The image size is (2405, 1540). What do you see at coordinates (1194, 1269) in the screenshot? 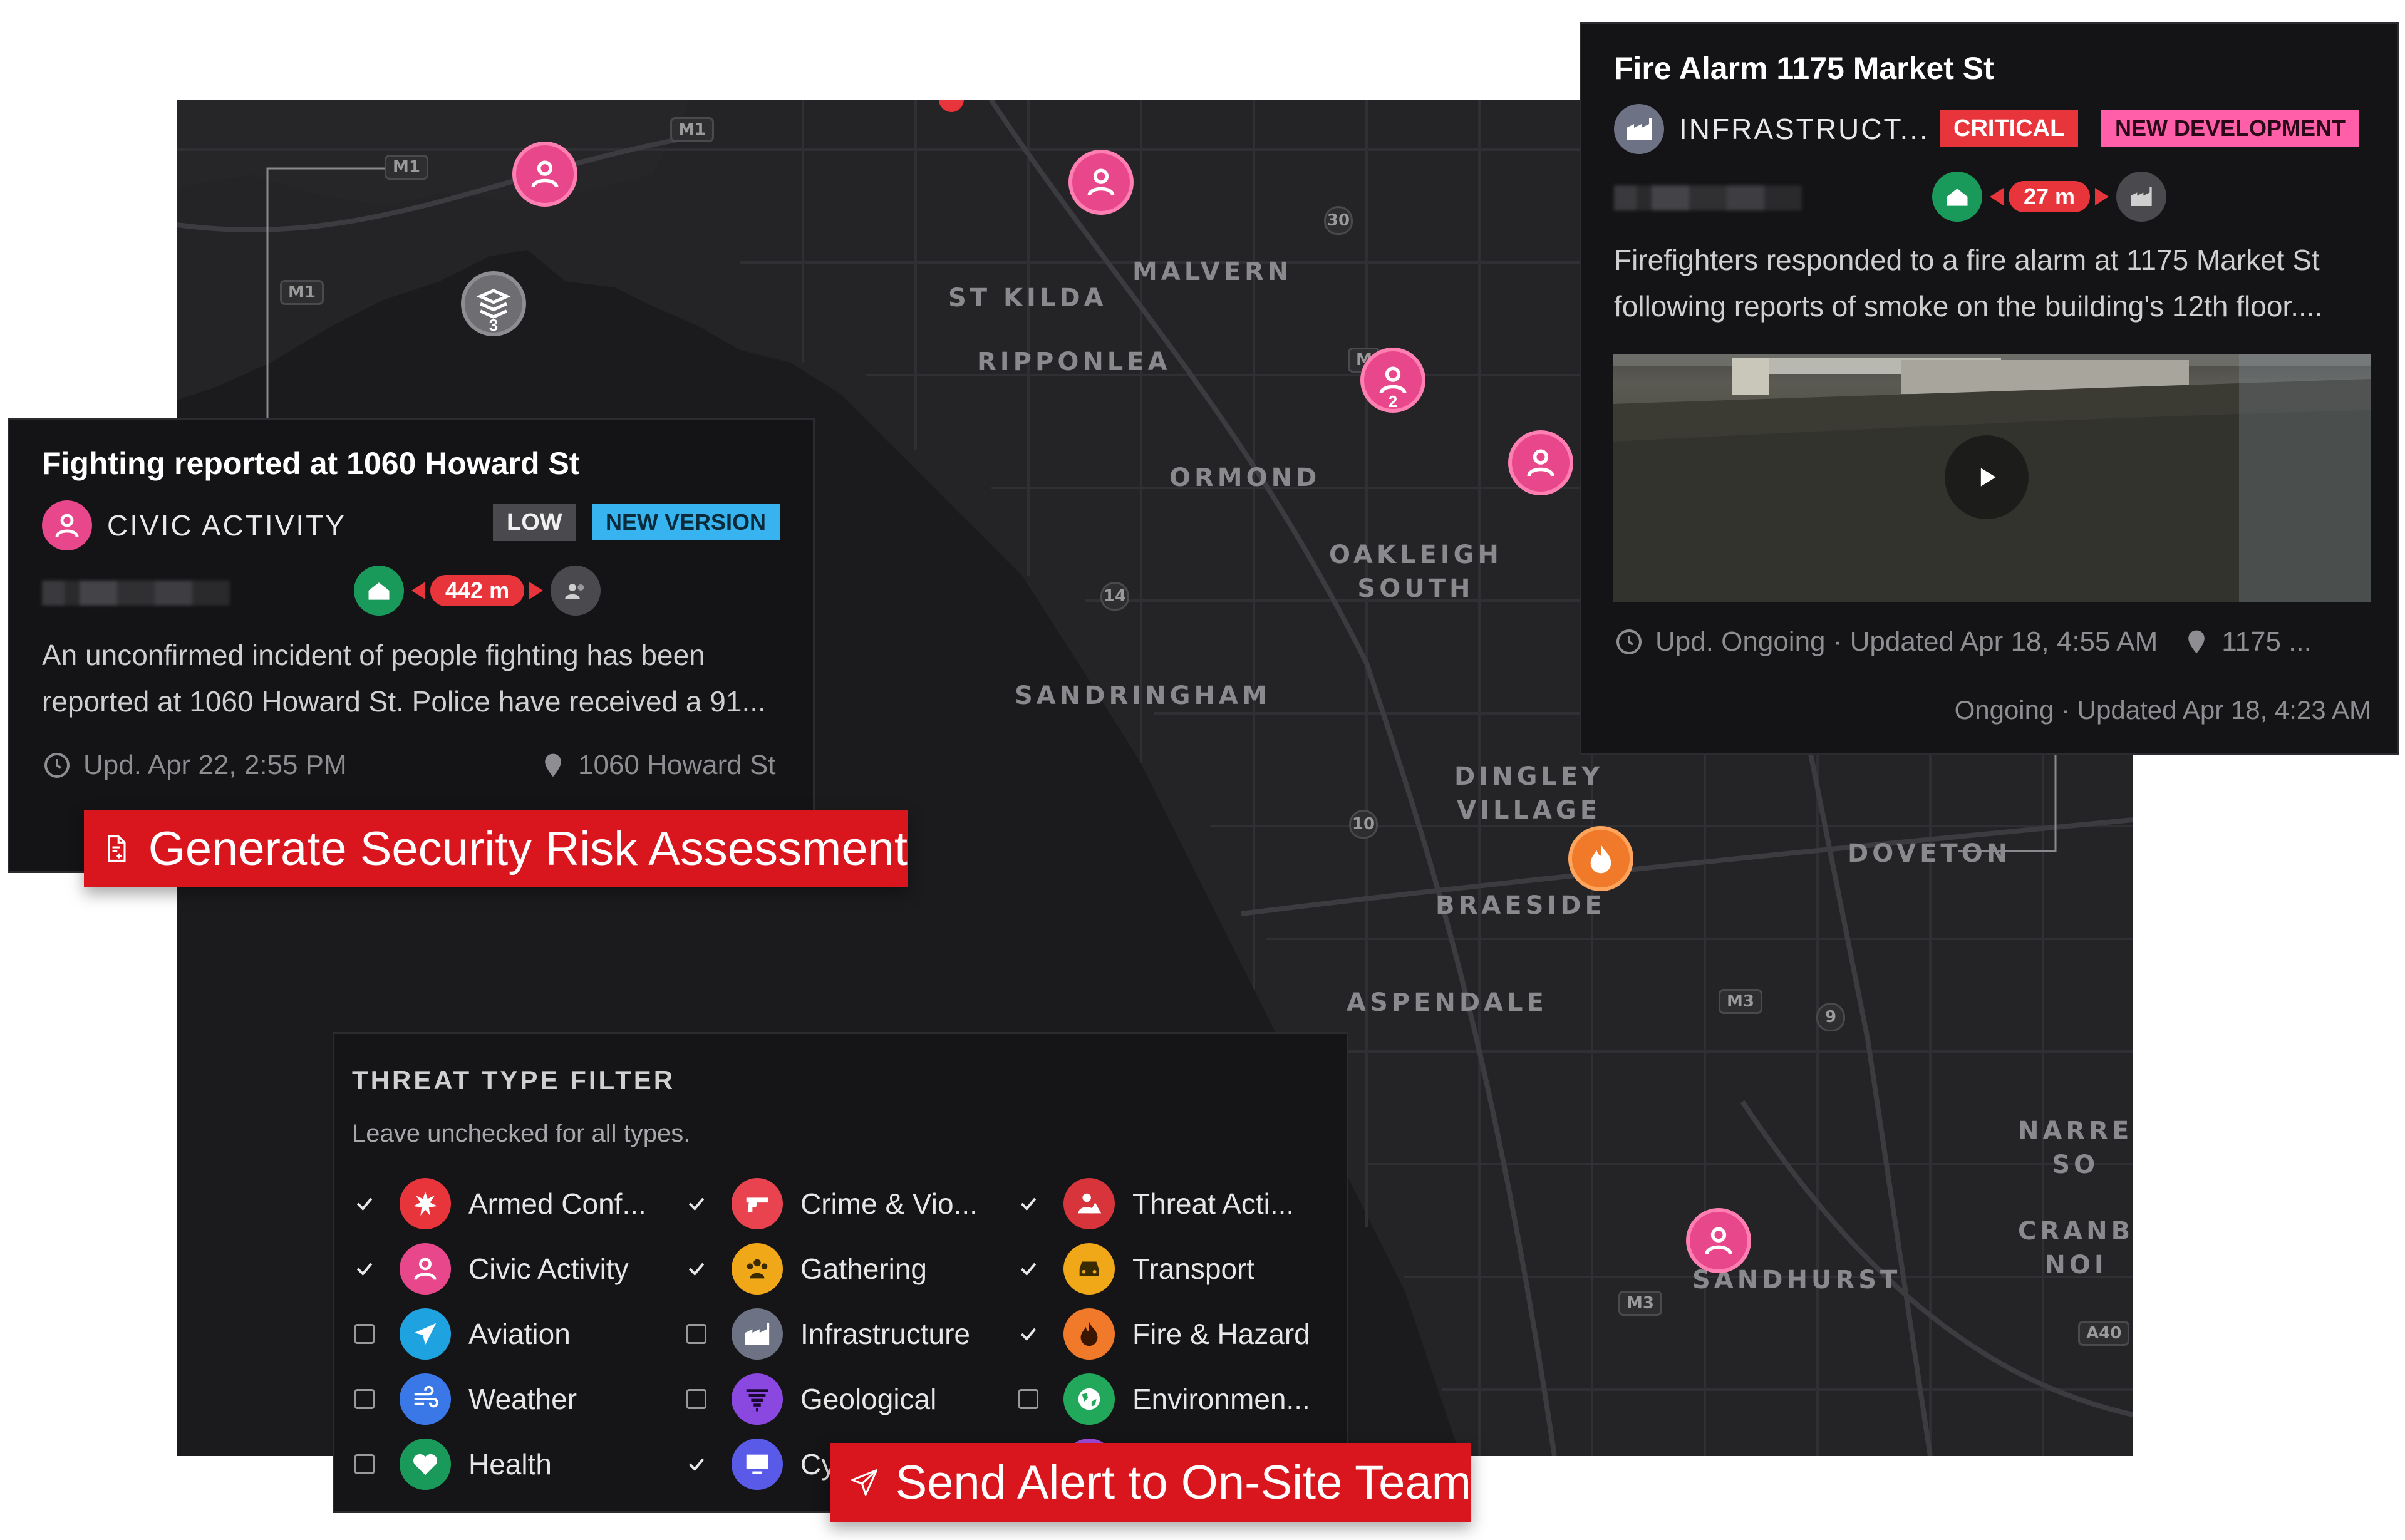
I see `filter-option-label: Transport` at bounding box center [1194, 1269].